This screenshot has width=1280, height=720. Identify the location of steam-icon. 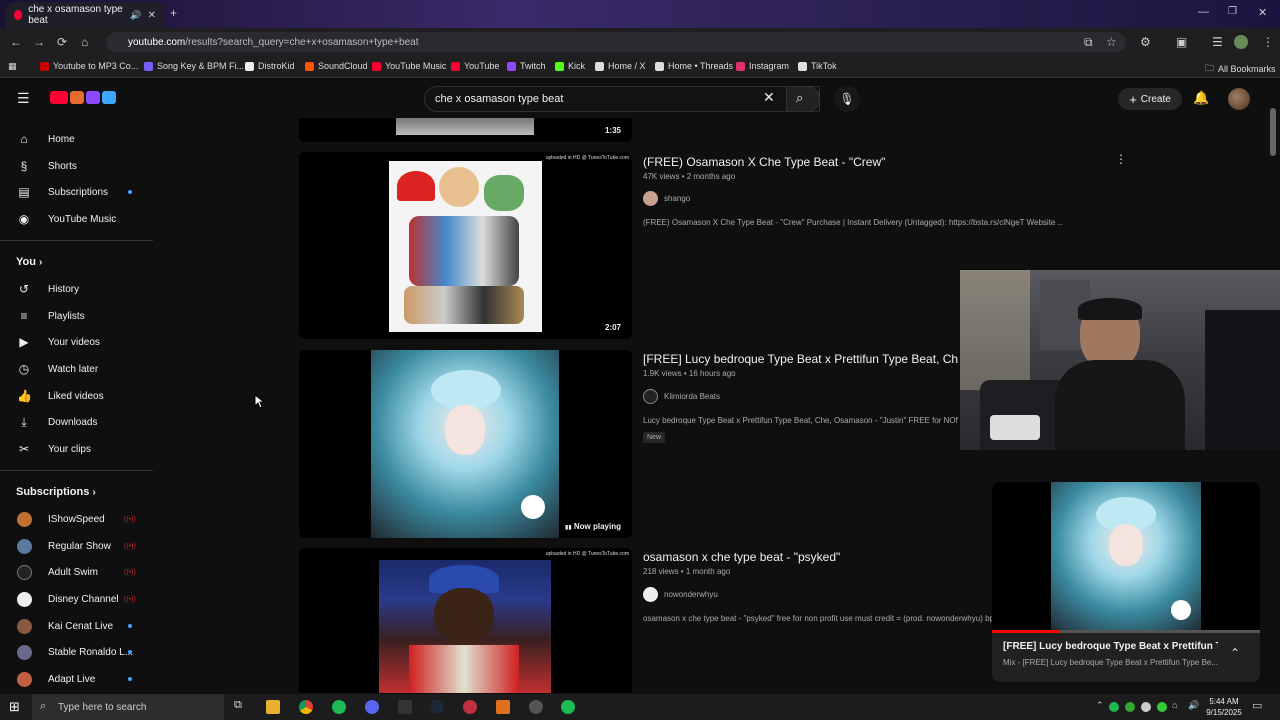
(437, 707).